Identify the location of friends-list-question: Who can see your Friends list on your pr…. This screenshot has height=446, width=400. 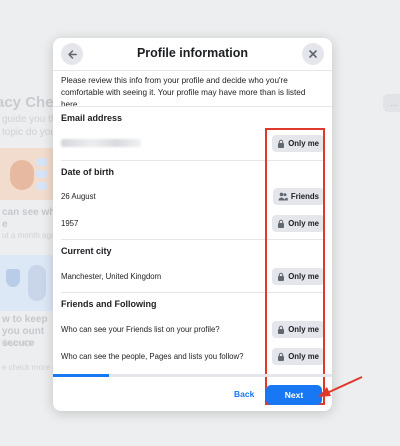
(140, 329).